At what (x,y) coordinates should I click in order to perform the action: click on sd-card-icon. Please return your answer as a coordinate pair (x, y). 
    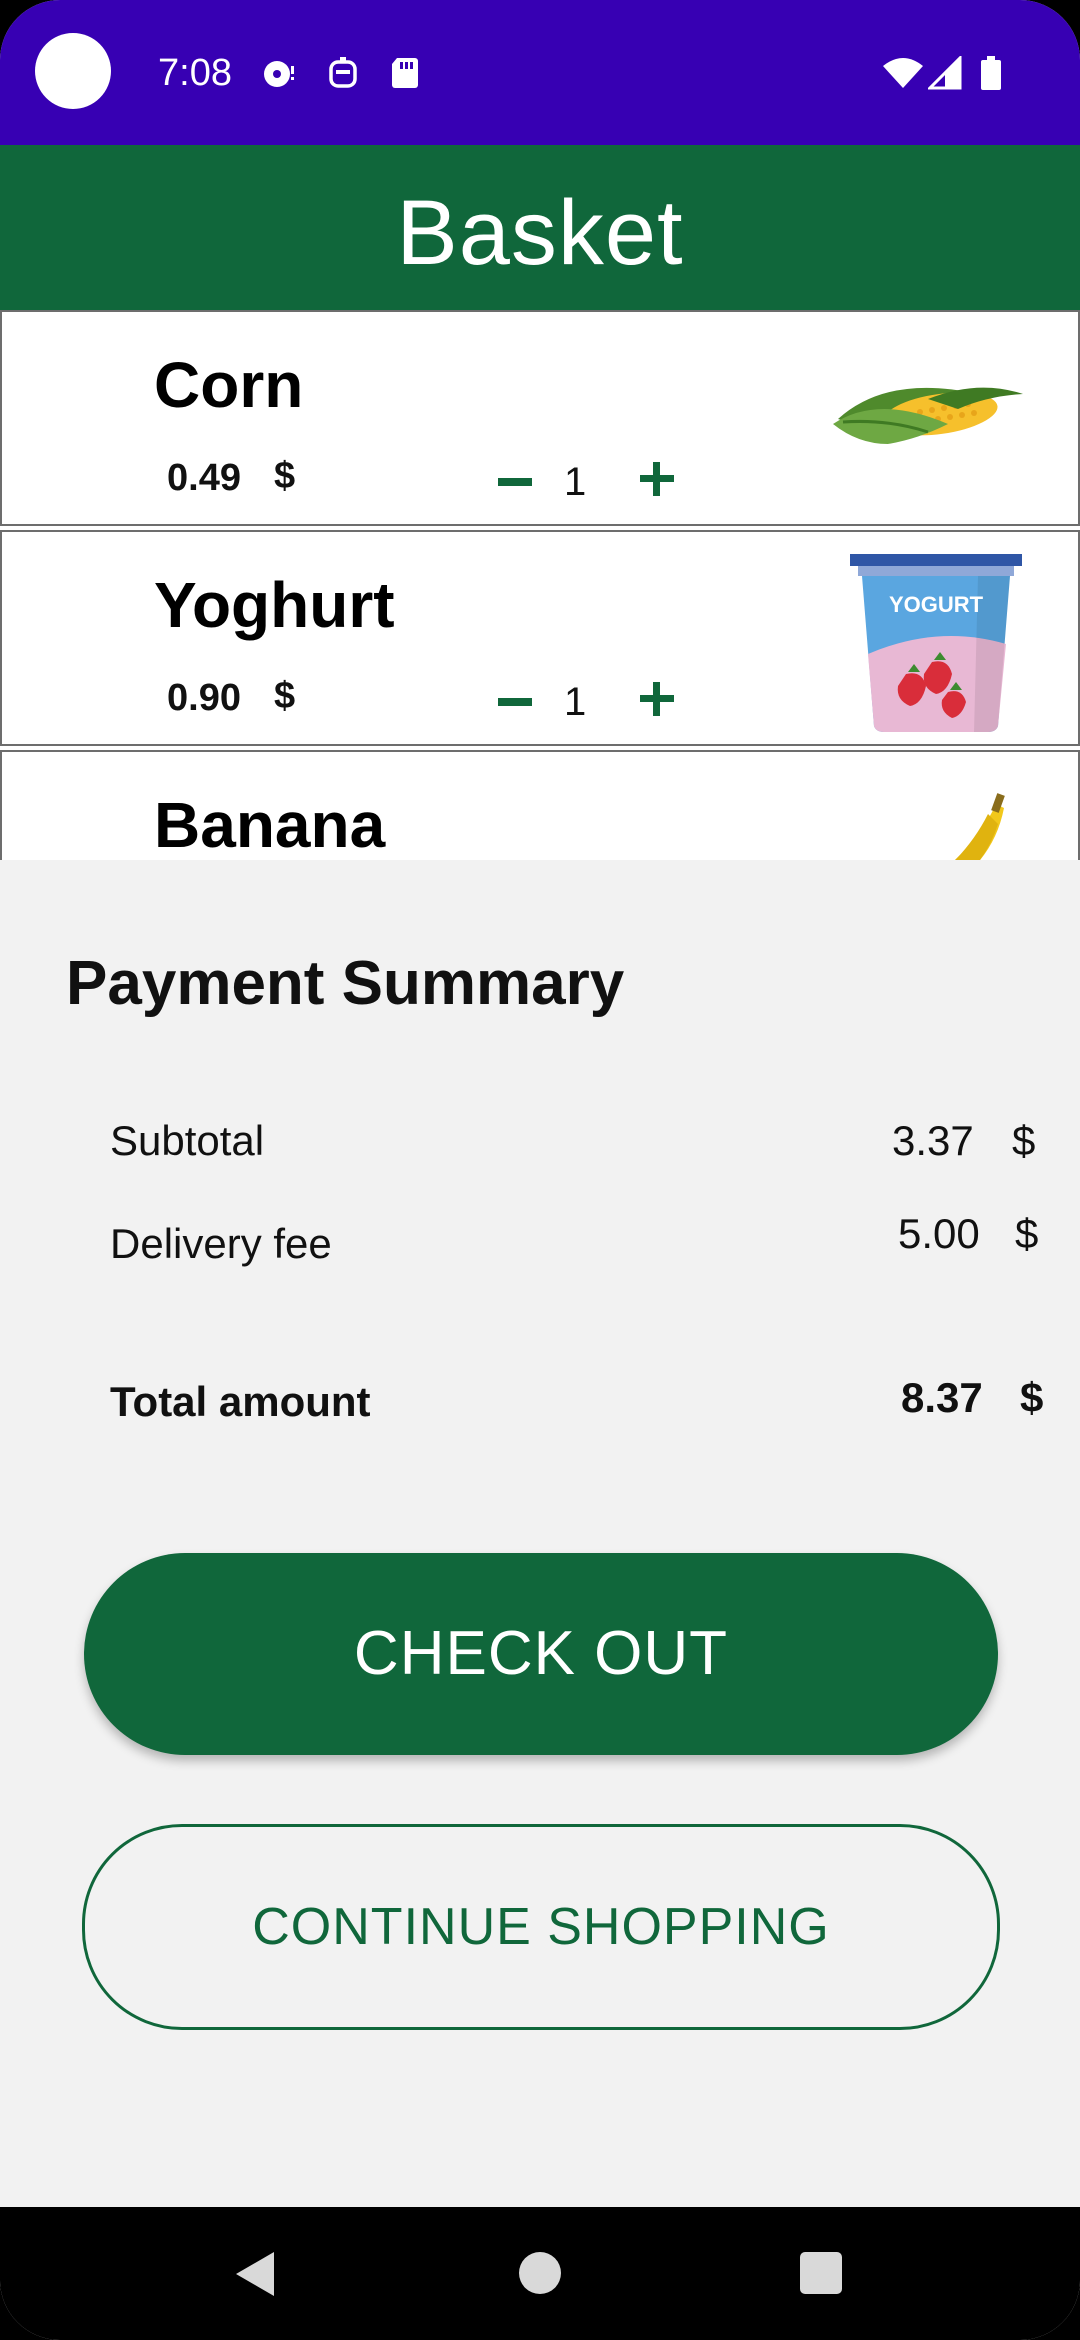
    Looking at the image, I should click on (405, 73).